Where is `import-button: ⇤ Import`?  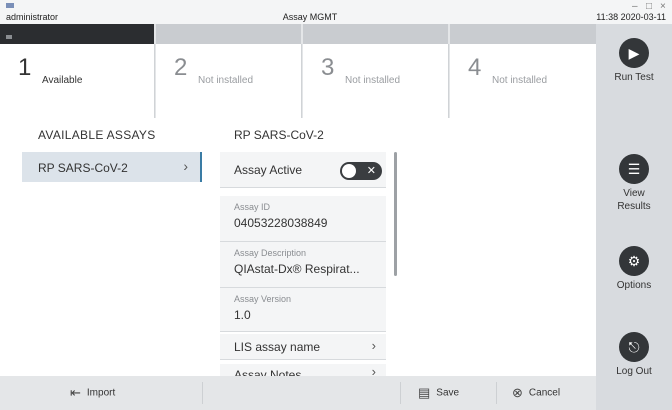 import-button: ⇤ Import is located at coordinates (92, 393).